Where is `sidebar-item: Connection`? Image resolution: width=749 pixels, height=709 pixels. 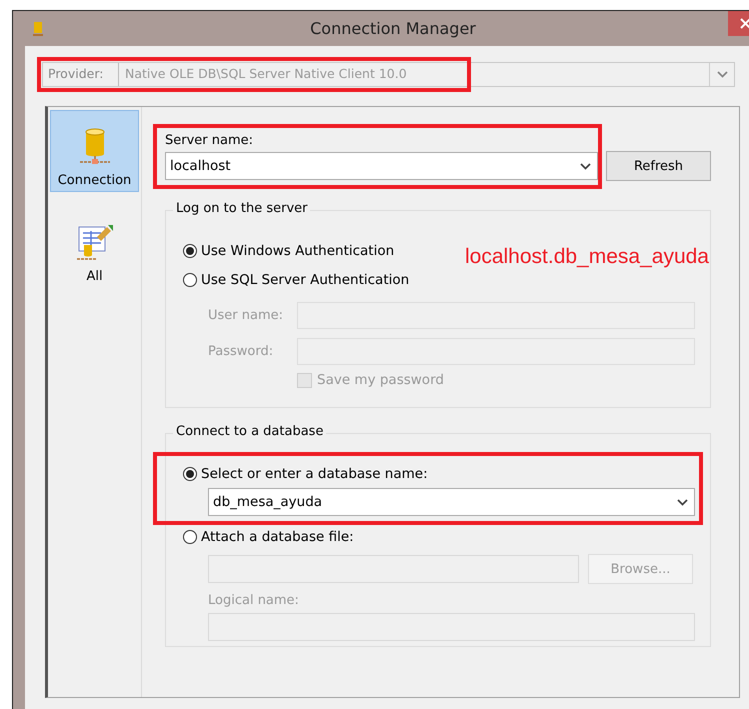 sidebar-item: Connection is located at coordinates (94, 151).